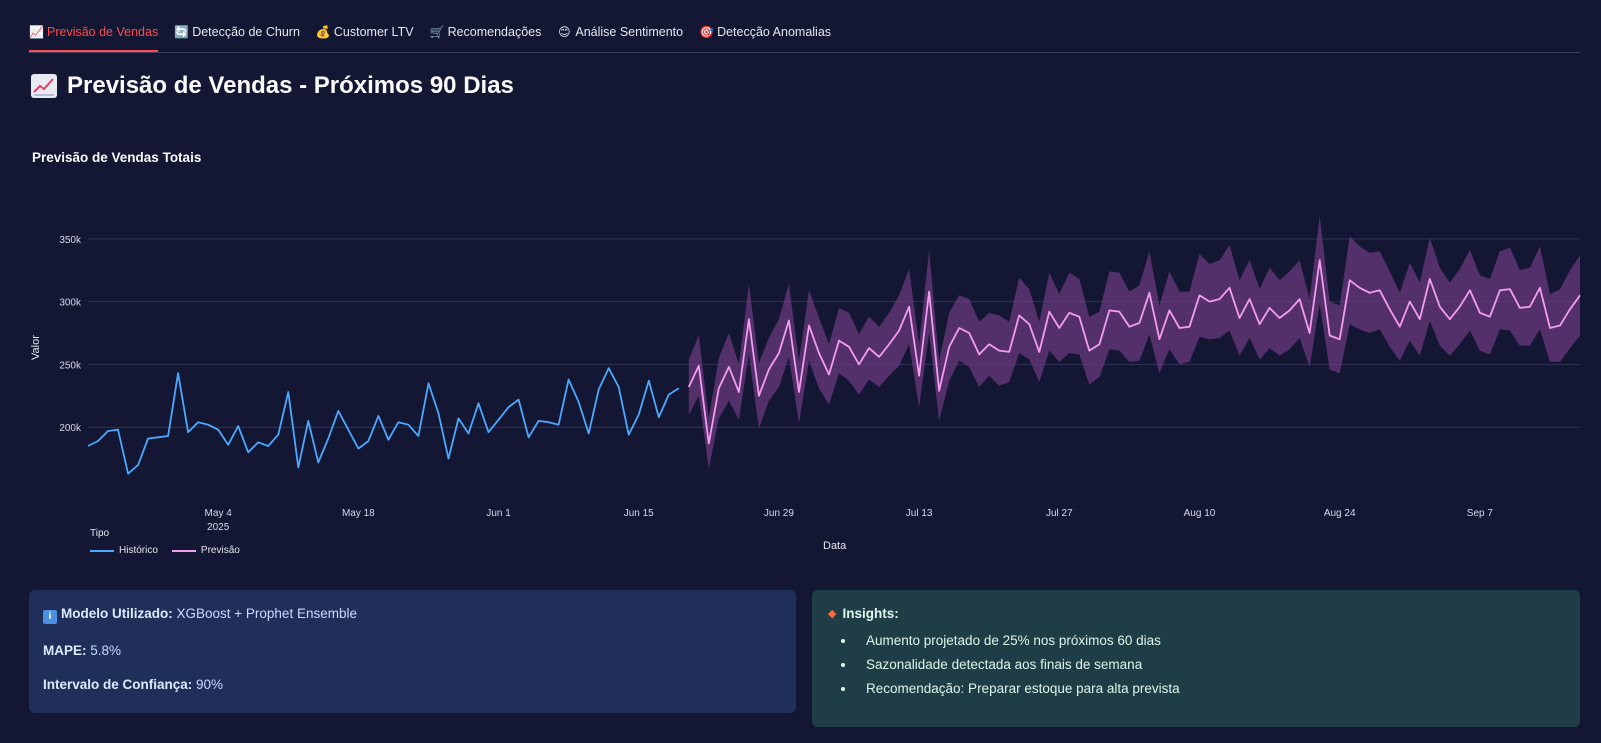 This screenshot has width=1601, height=743. What do you see at coordinates (65, 650) in the screenshot?
I see `mape-label: MAPE:` at bounding box center [65, 650].